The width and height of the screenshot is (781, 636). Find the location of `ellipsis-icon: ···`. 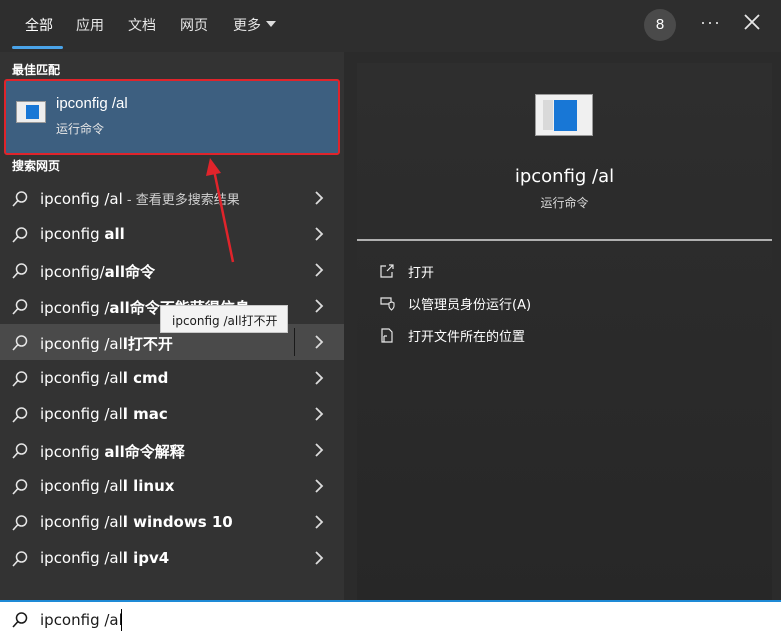

ellipsis-icon: ··· is located at coordinates (710, 22).